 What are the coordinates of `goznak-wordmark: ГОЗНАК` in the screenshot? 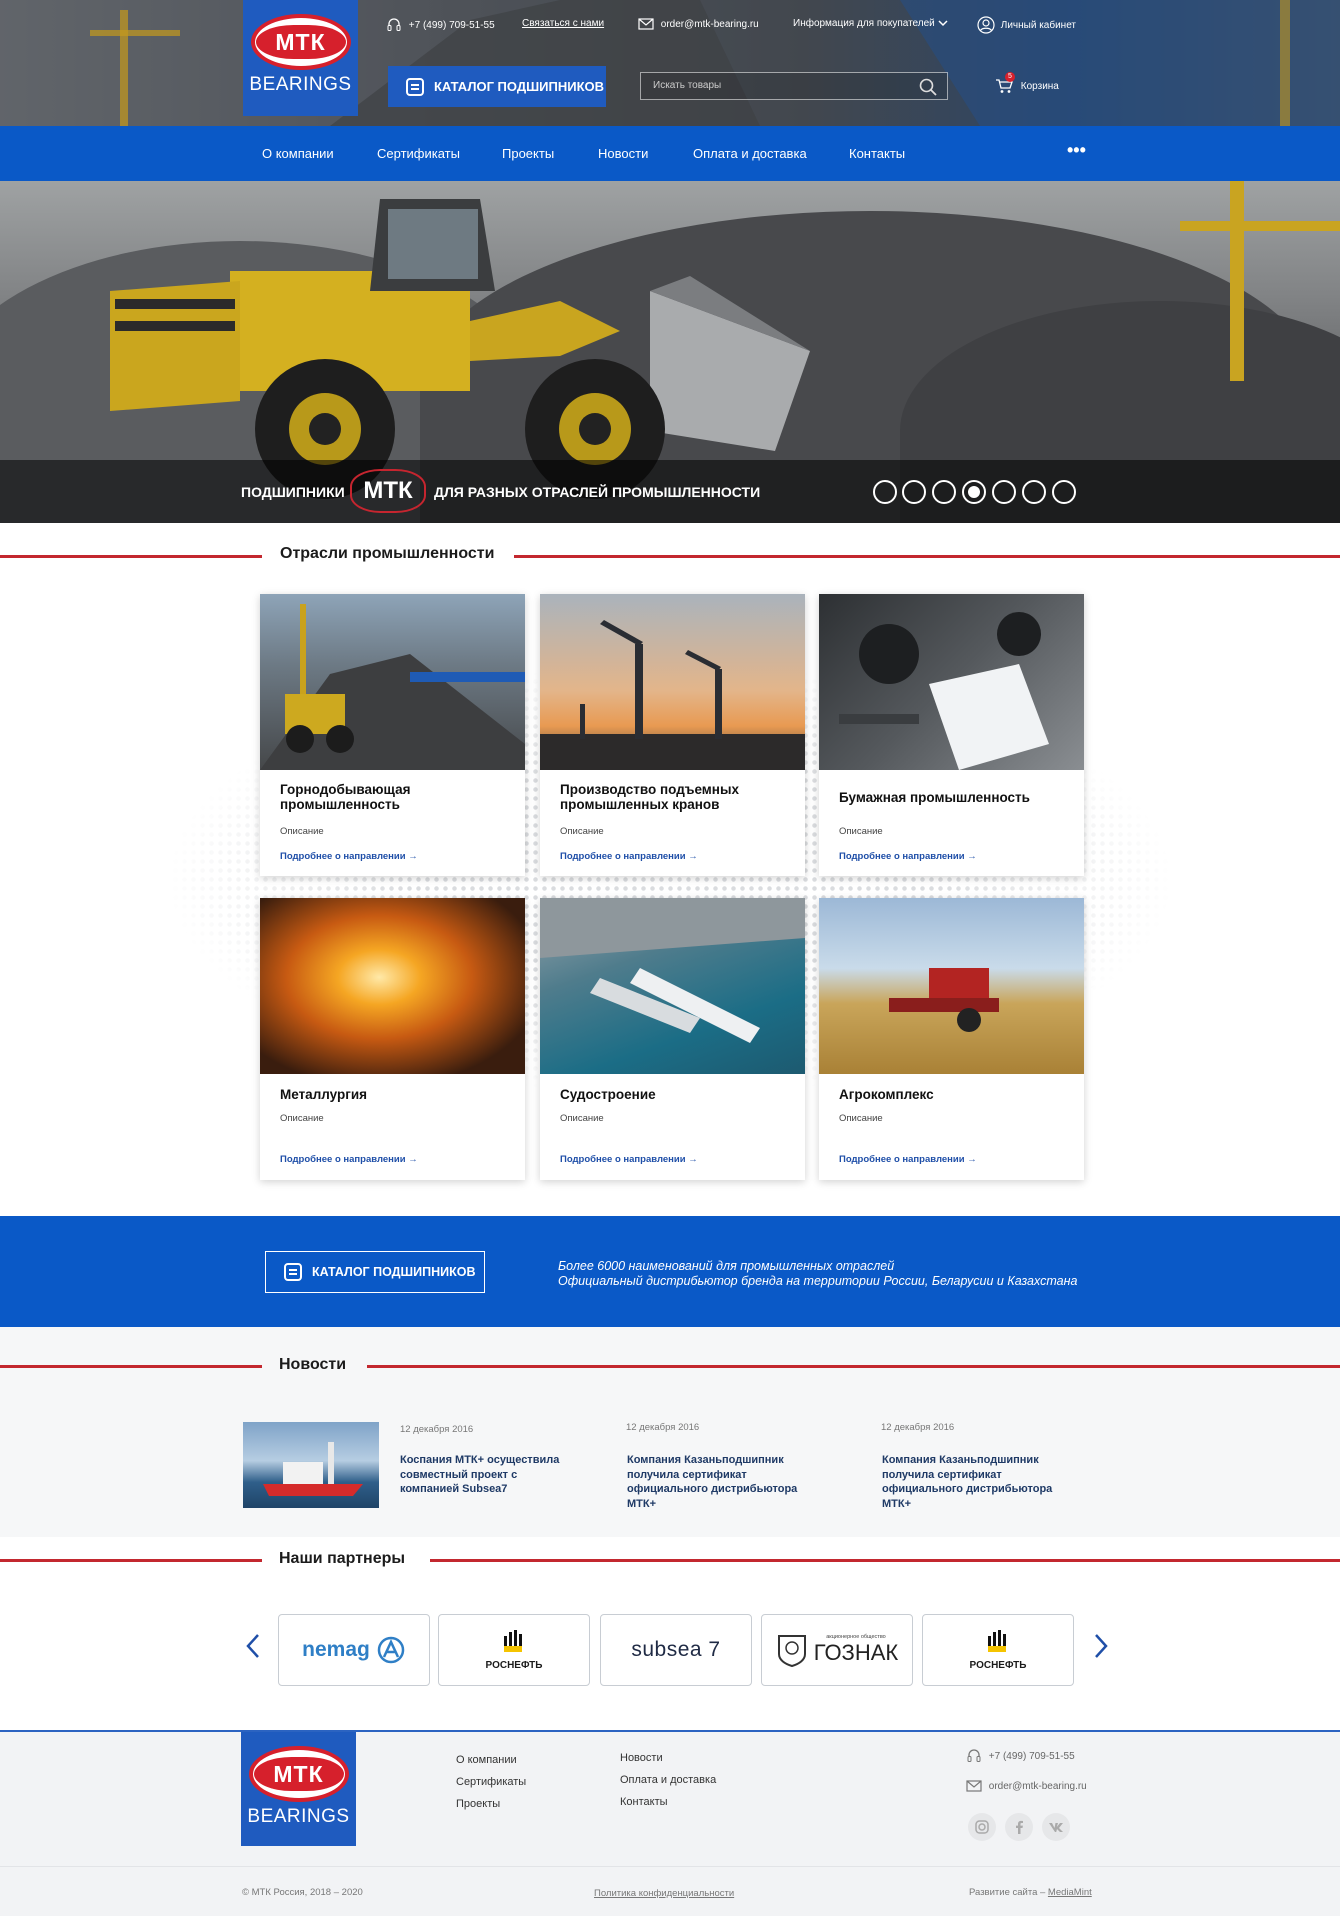 It's located at (856, 1652).